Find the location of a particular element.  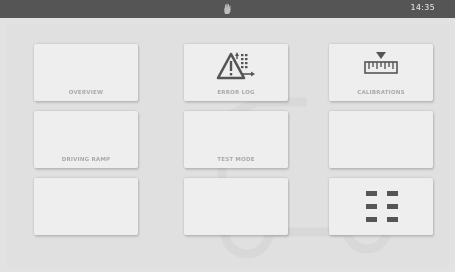

grid-menu-icon is located at coordinates (382, 206).